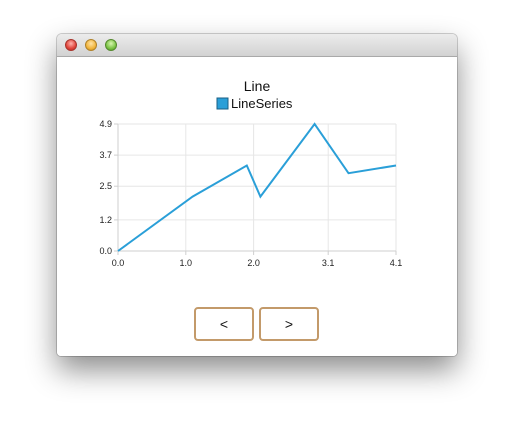 This screenshot has width=514, height=436. What do you see at coordinates (111, 45) in the screenshot?
I see `zoom-window-button` at bounding box center [111, 45].